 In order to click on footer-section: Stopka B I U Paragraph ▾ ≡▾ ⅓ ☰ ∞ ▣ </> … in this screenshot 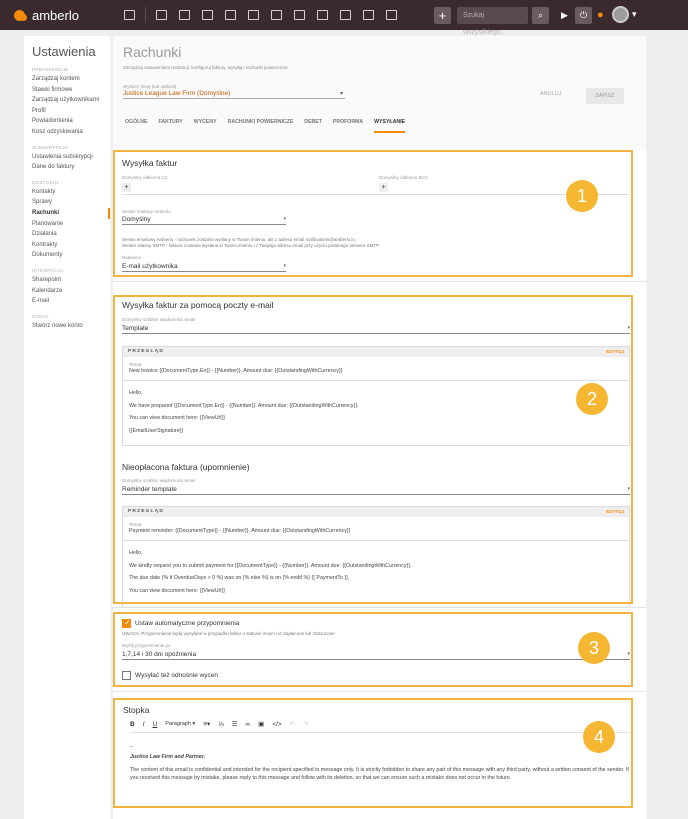, I will do `click(379, 758)`.